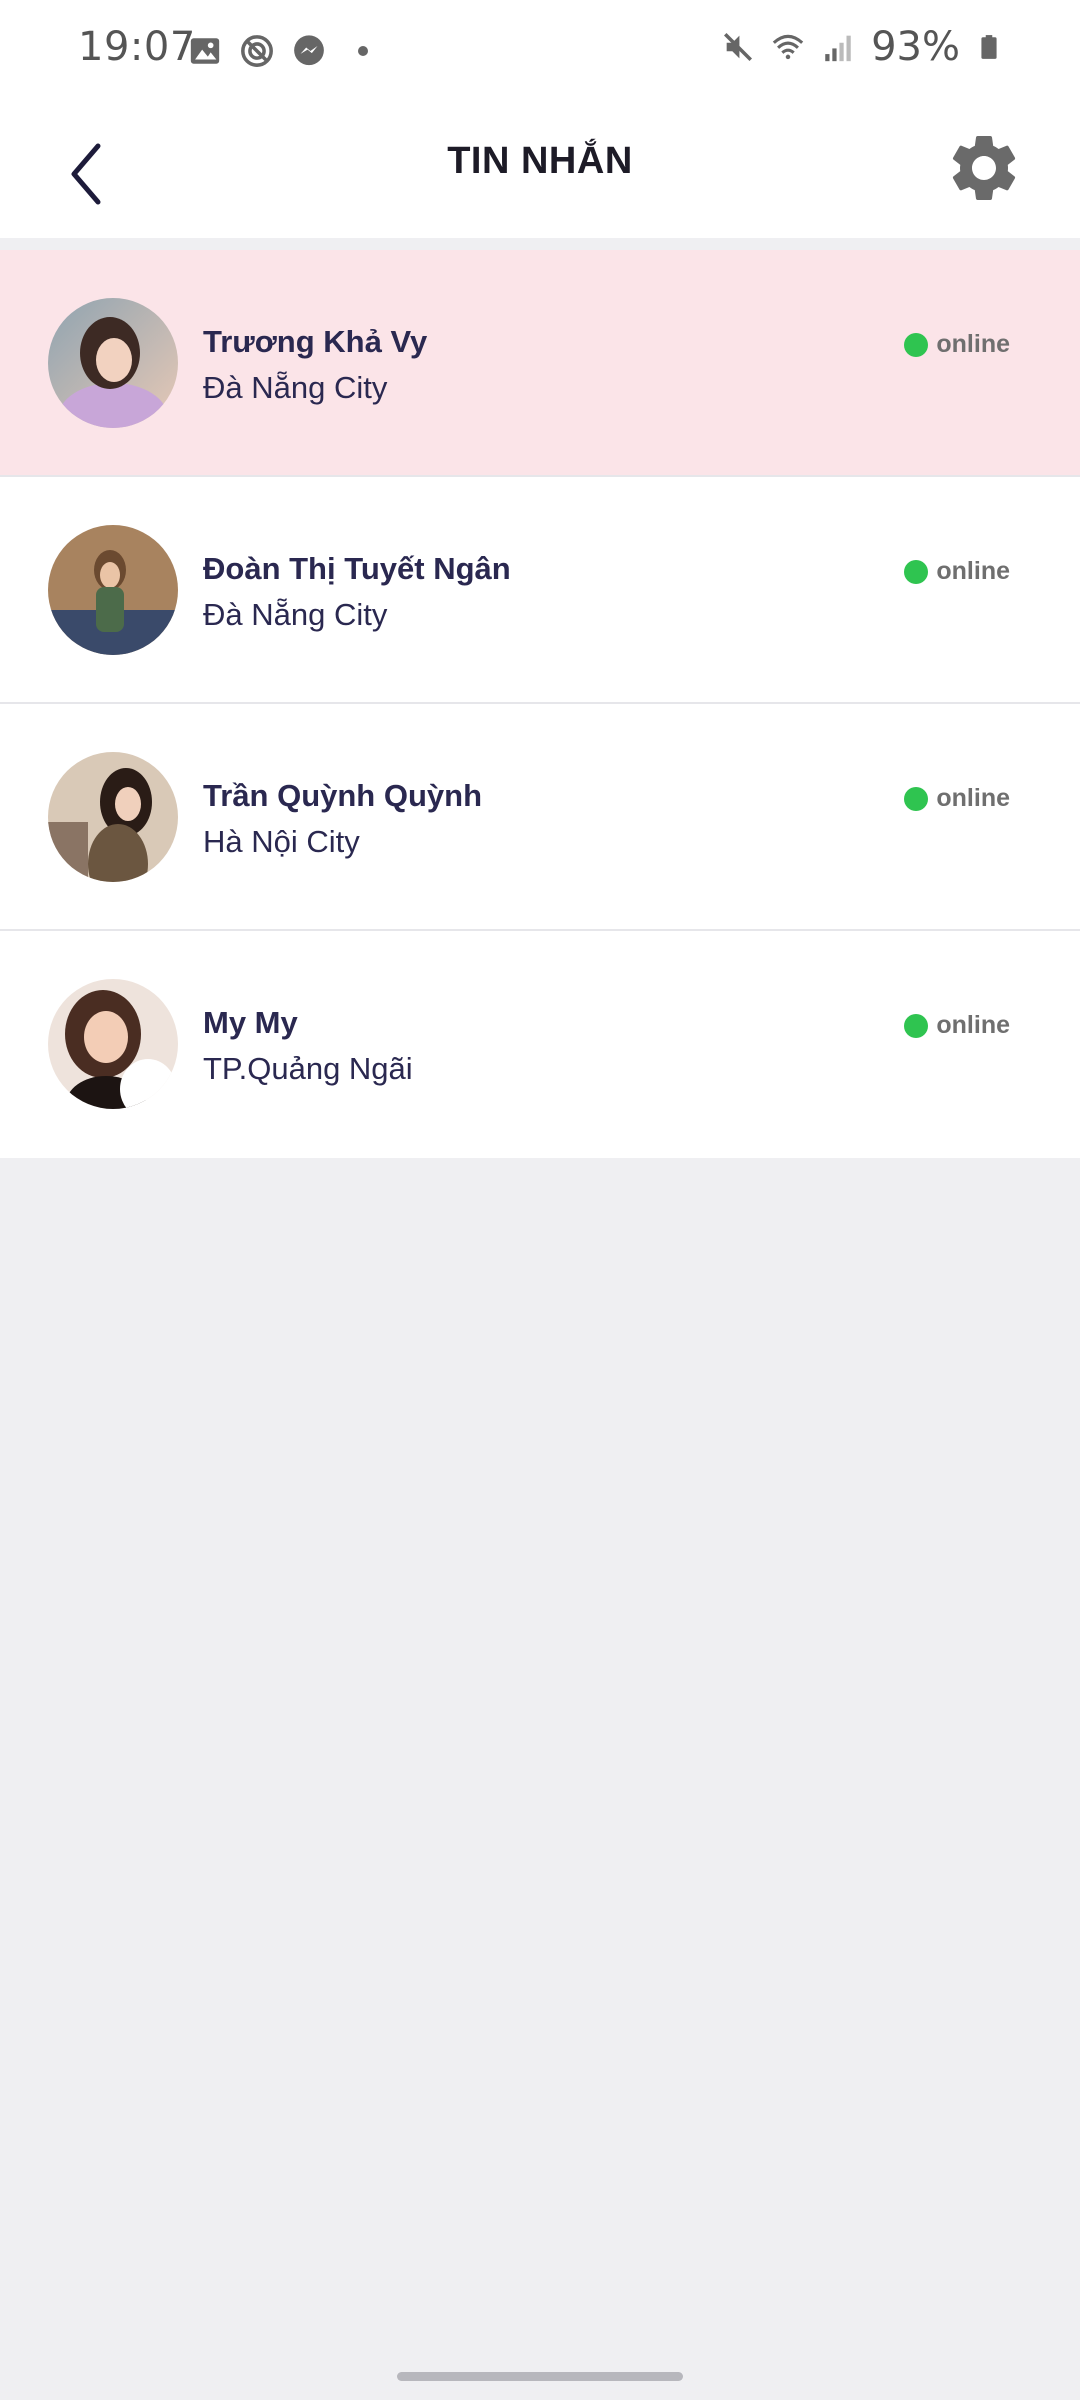 Image resolution: width=1080 pixels, height=2400 pixels. I want to click on image-icon, so click(205, 51).